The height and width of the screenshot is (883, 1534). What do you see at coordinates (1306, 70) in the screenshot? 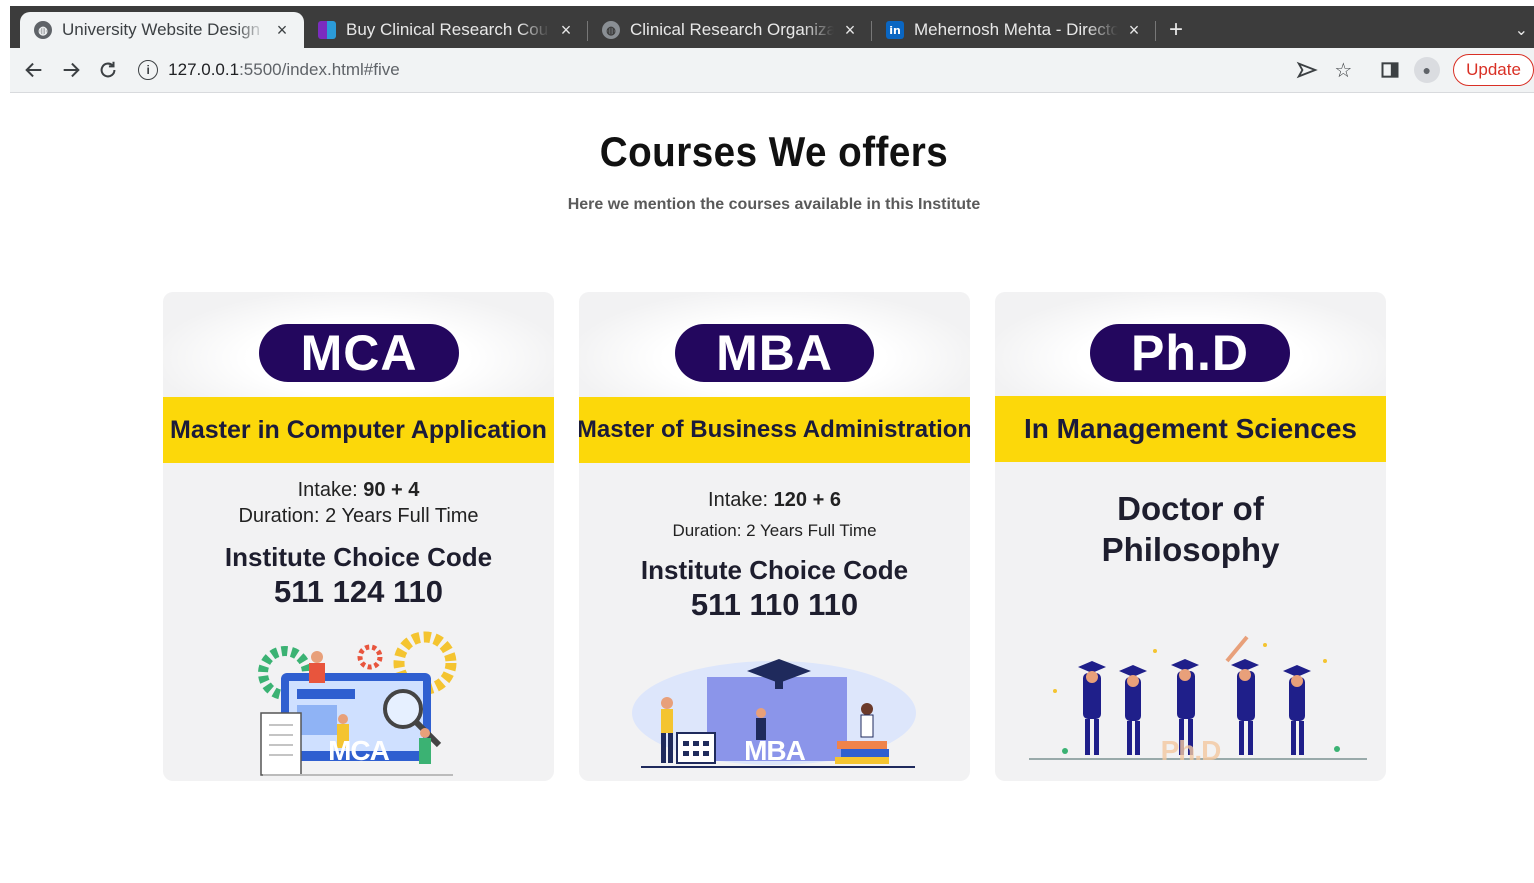
I see `send-icon` at bounding box center [1306, 70].